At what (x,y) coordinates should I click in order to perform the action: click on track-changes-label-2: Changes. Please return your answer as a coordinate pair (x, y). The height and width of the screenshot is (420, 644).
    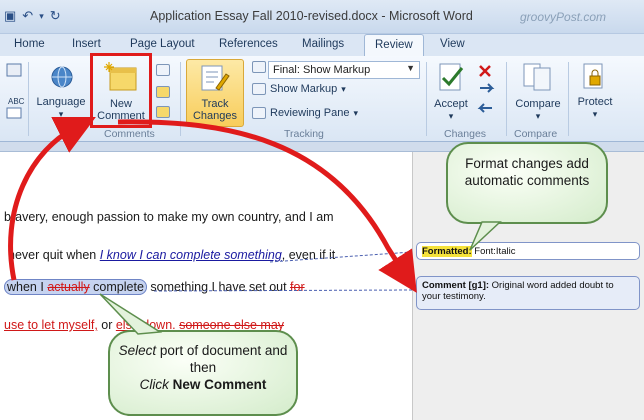
    Looking at the image, I should click on (215, 116).